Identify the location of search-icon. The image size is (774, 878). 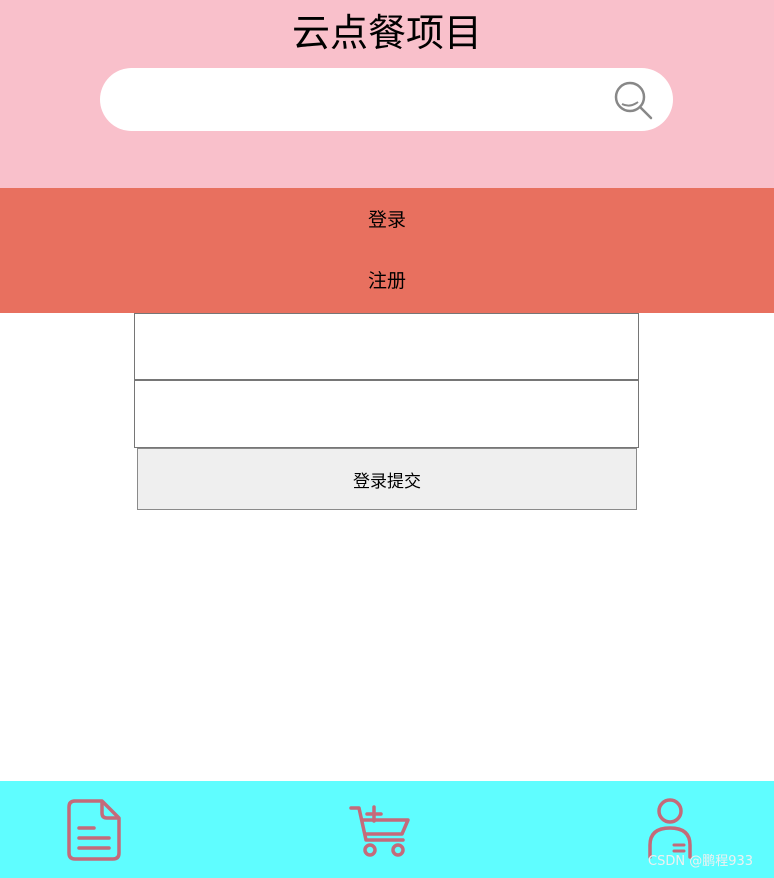
(633, 101).